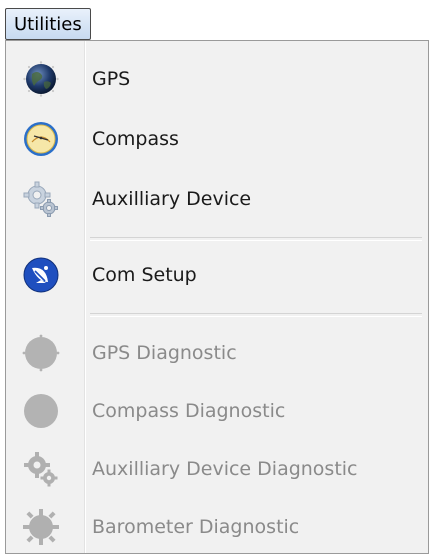  I want to click on menu-item-label: GPS, so click(111, 79).